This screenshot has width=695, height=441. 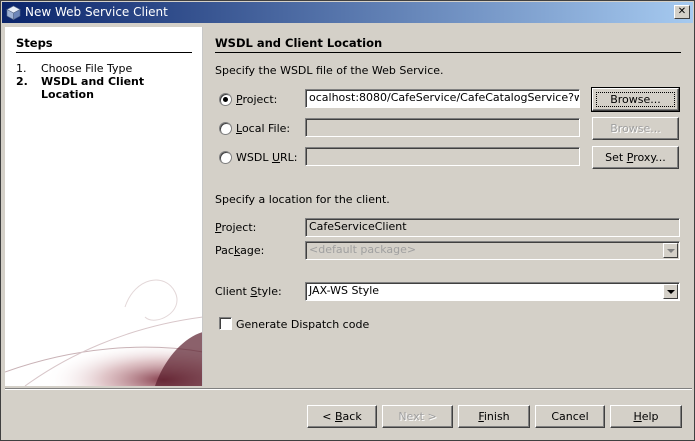 I want to click on client-project-label: Project:, so click(x=235, y=227).